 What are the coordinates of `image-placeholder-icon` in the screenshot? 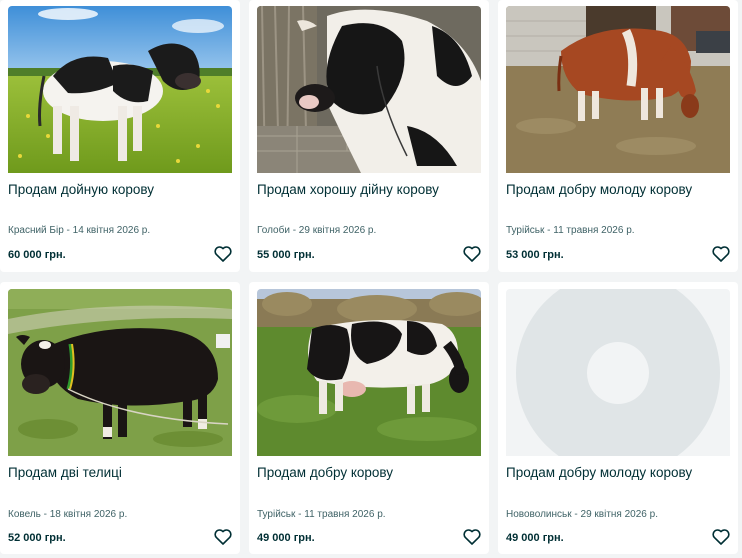 It's located at (618, 372).